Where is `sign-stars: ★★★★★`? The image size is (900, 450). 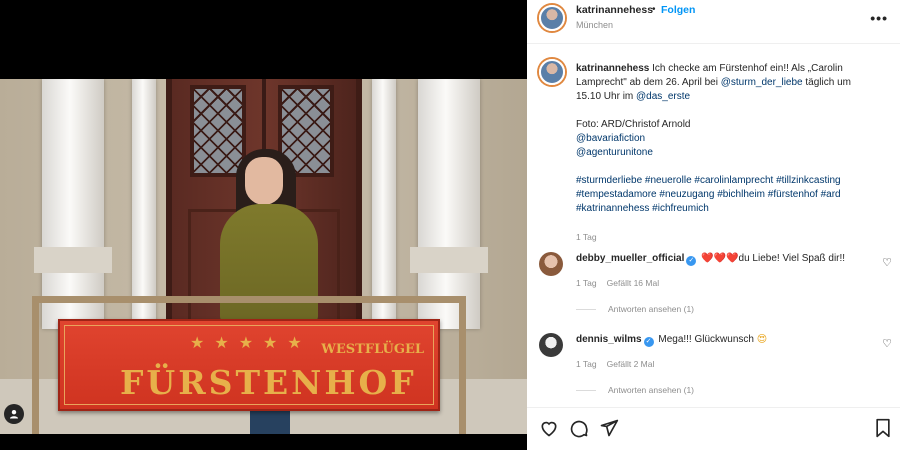
sign-stars: ★★★★★ is located at coordinates (251, 342).